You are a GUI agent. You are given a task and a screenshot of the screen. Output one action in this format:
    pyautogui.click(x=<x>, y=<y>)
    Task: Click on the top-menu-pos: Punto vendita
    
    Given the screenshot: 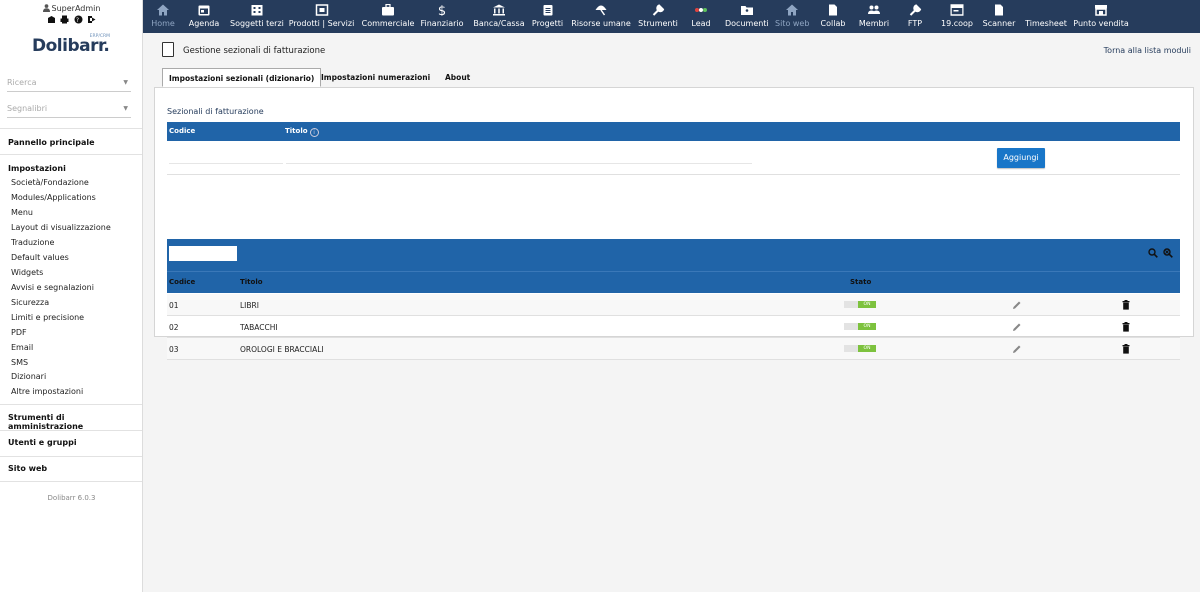 What is the action you would take?
    pyautogui.click(x=1101, y=16)
    